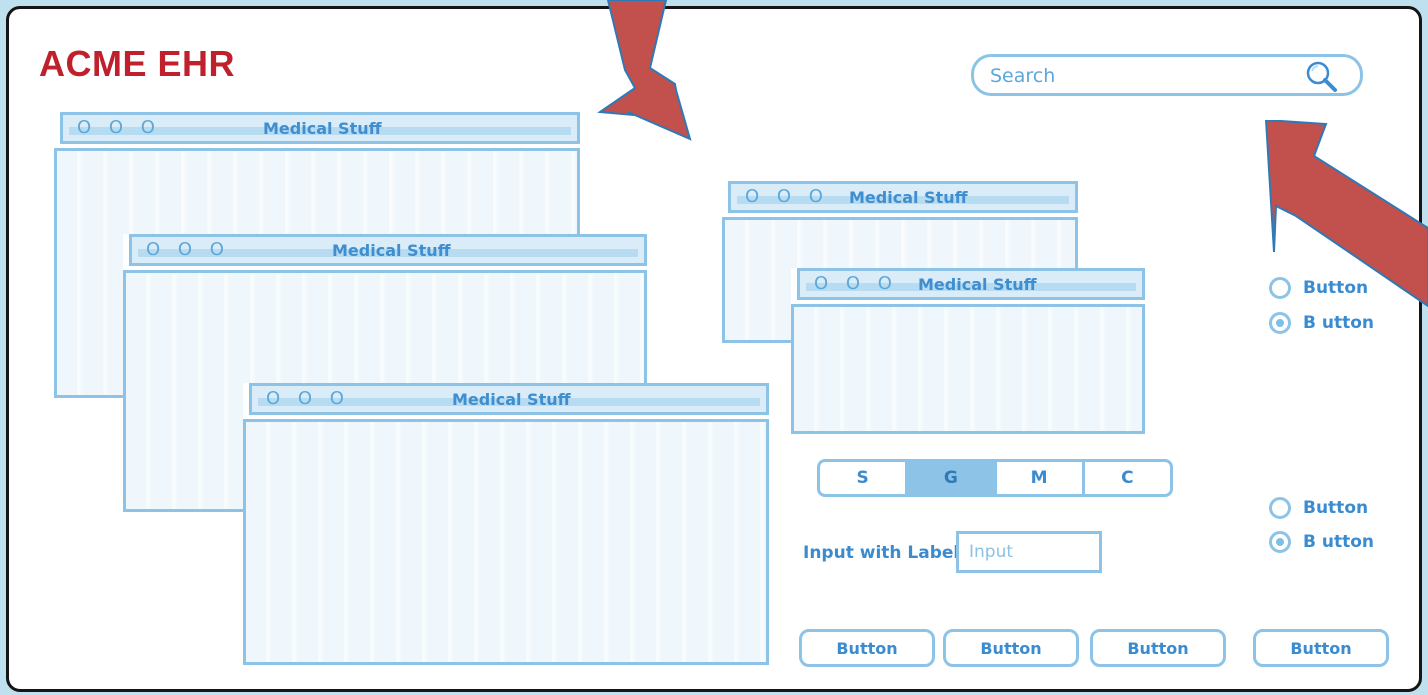 The width and height of the screenshot is (1428, 695). I want to click on button-1: Button, so click(867, 648).